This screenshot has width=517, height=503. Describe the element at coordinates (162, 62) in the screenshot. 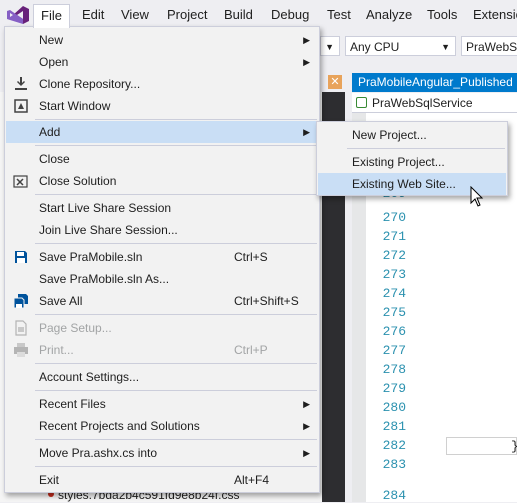

I see `menu-item-open: Open ▶` at that location.